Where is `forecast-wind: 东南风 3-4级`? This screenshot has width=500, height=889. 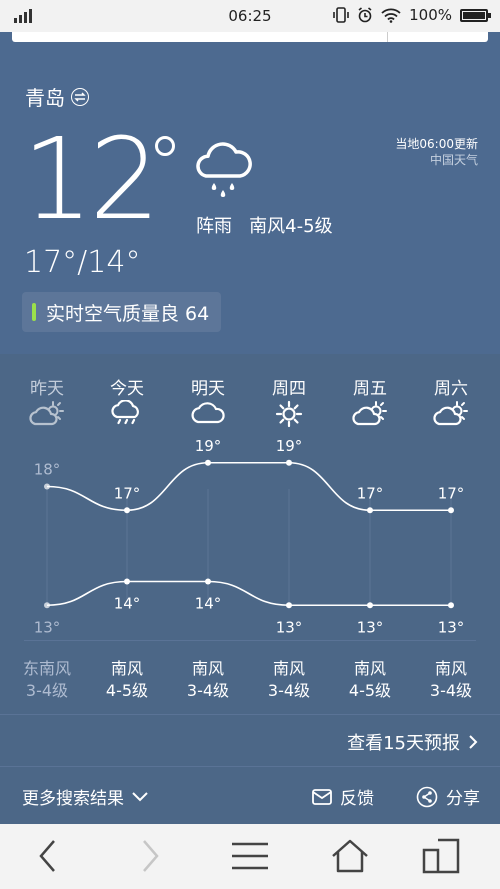 forecast-wind: 东南风 3-4级 is located at coordinates (47, 680).